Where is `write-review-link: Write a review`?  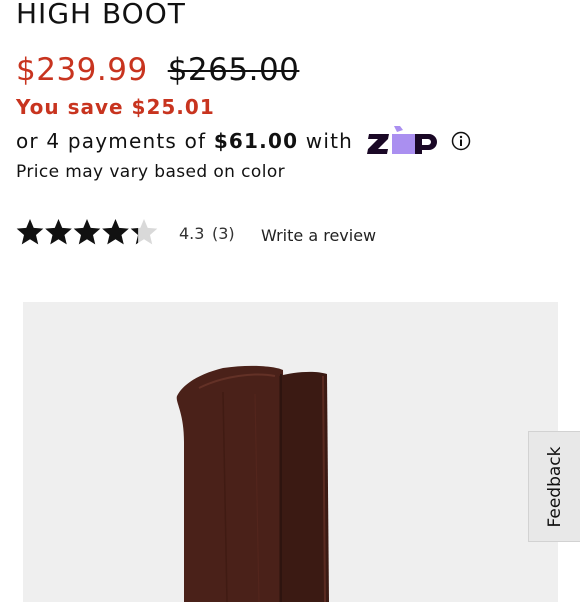 write-review-link: Write a review is located at coordinates (318, 235).